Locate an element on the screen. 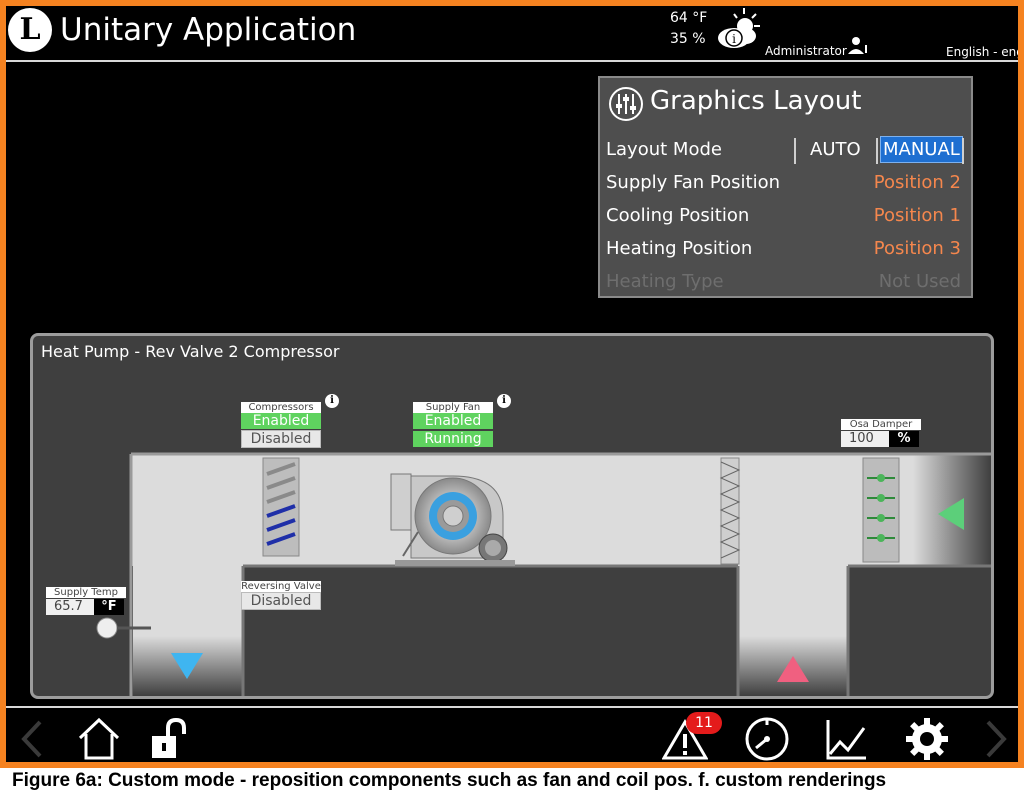 The width and height of the screenshot is (1024, 800). reversing-valve-status: Disabled is located at coordinates (281, 601).